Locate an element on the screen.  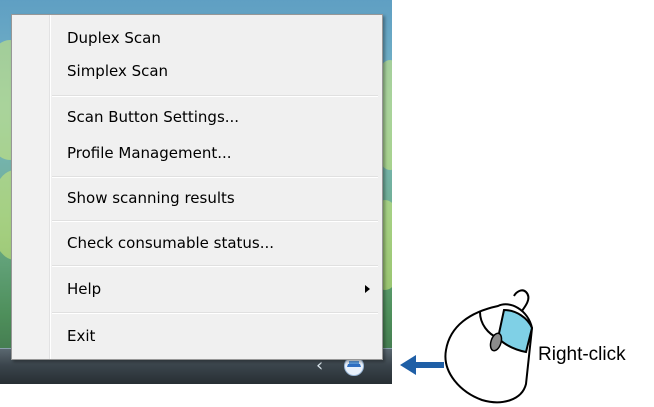
menu-item-duplex-scan: Duplex Scan is located at coordinates (197, 38).